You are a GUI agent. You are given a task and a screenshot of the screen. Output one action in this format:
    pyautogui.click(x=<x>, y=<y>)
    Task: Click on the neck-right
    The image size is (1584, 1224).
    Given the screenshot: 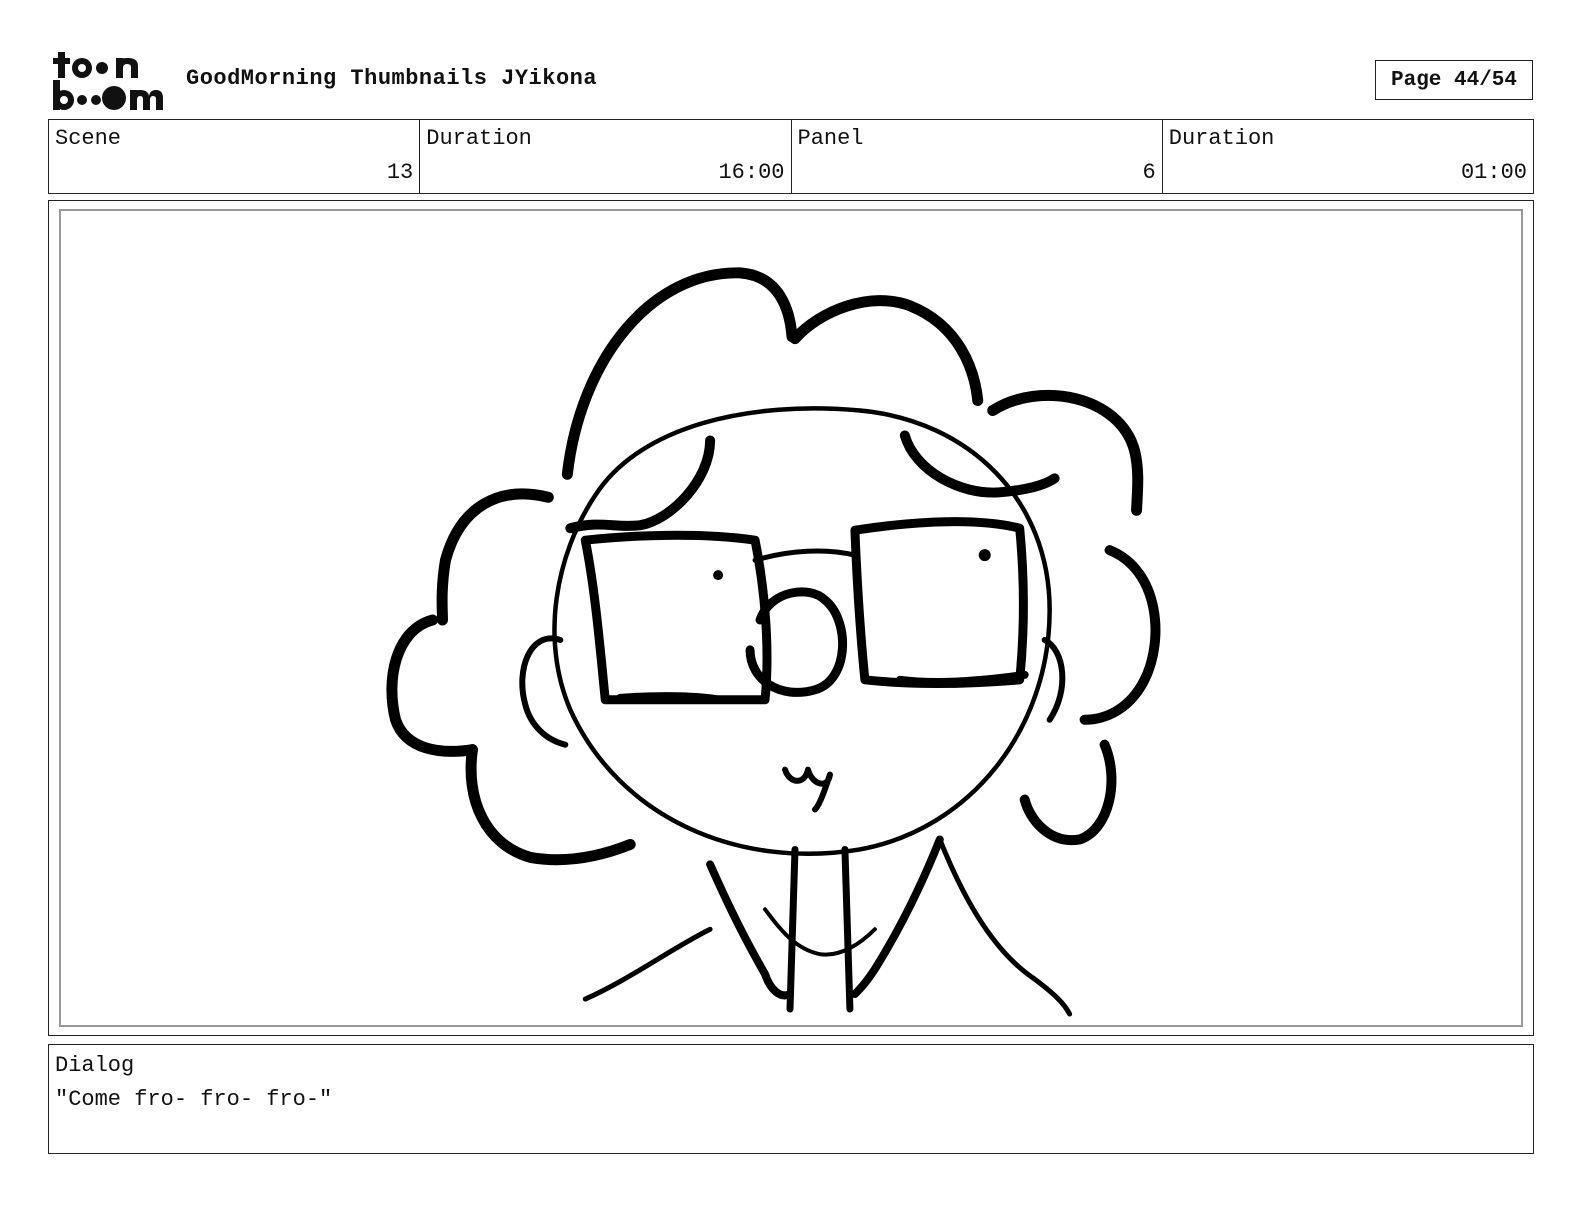 What is the action you would take?
    pyautogui.click(x=847, y=929)
    